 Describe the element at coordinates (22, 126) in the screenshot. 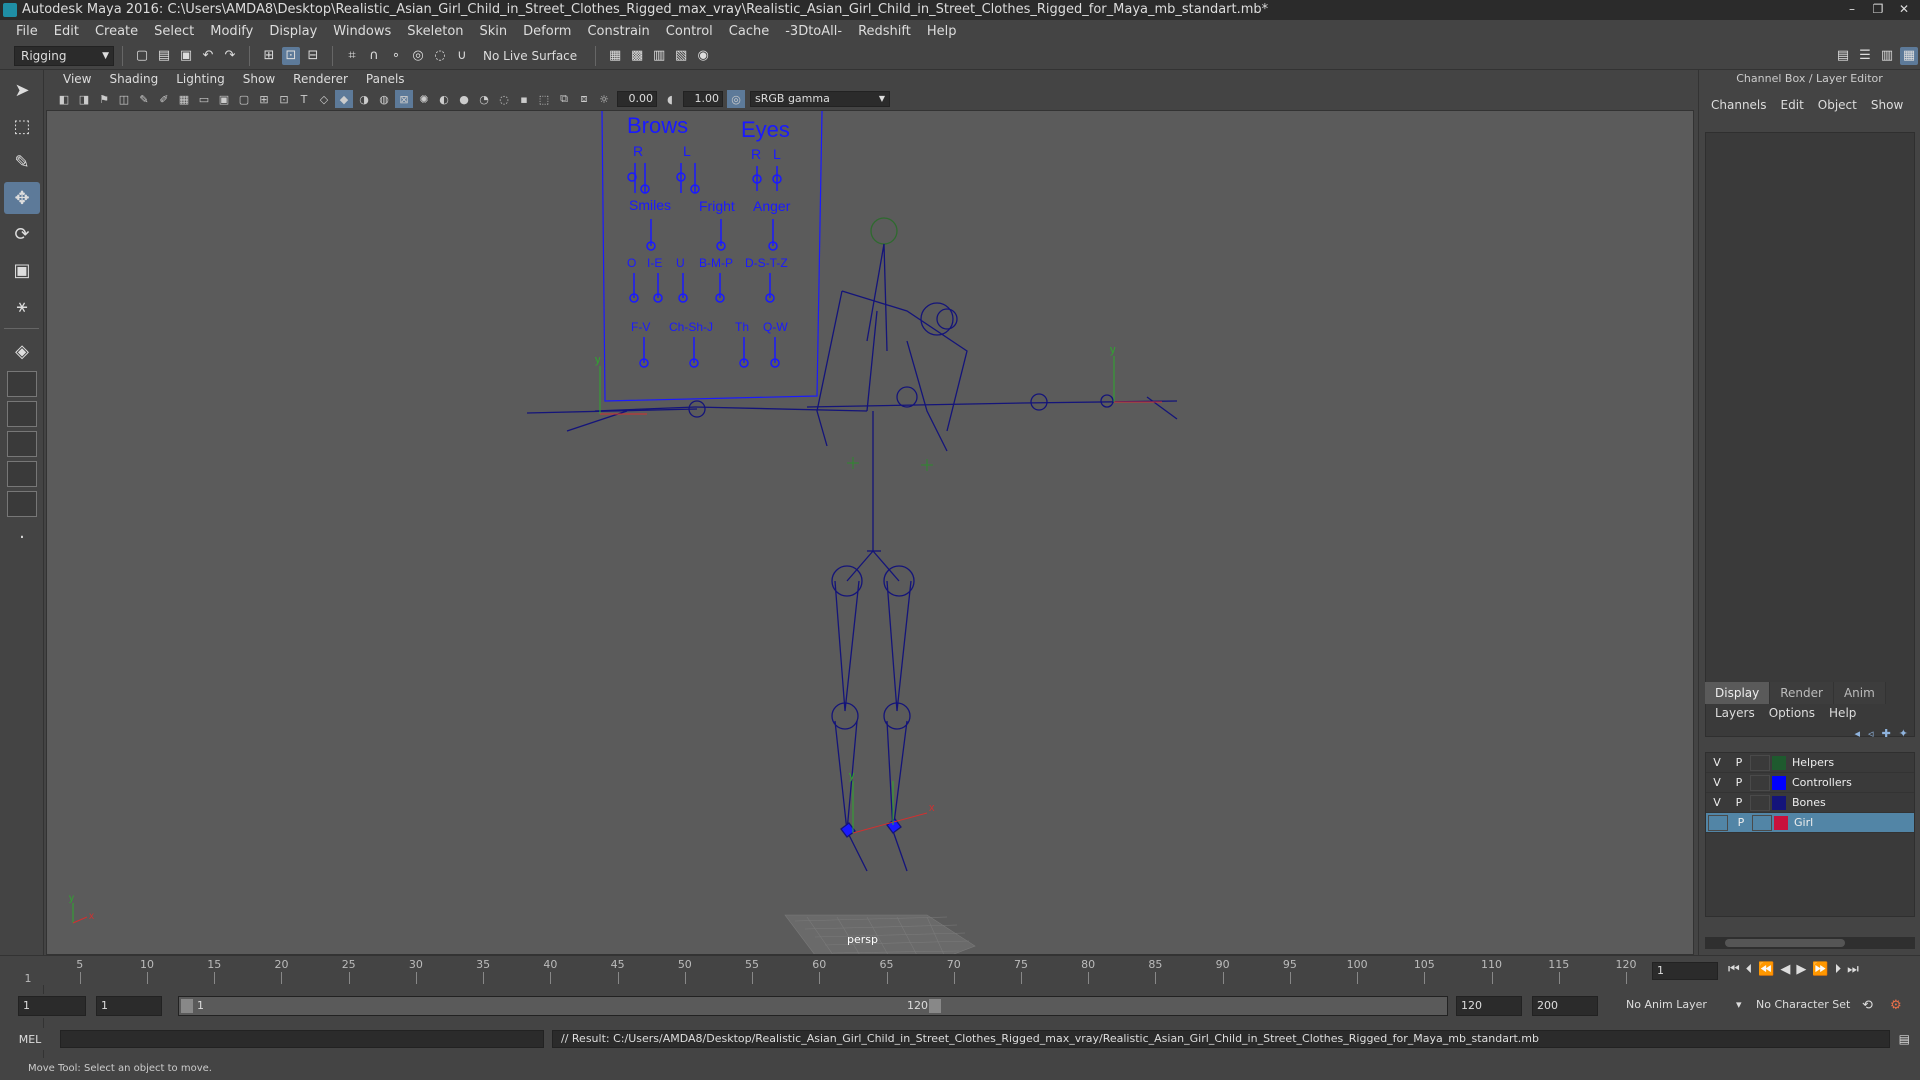

I see `lasso-tool-icon: ⬚` at that location.